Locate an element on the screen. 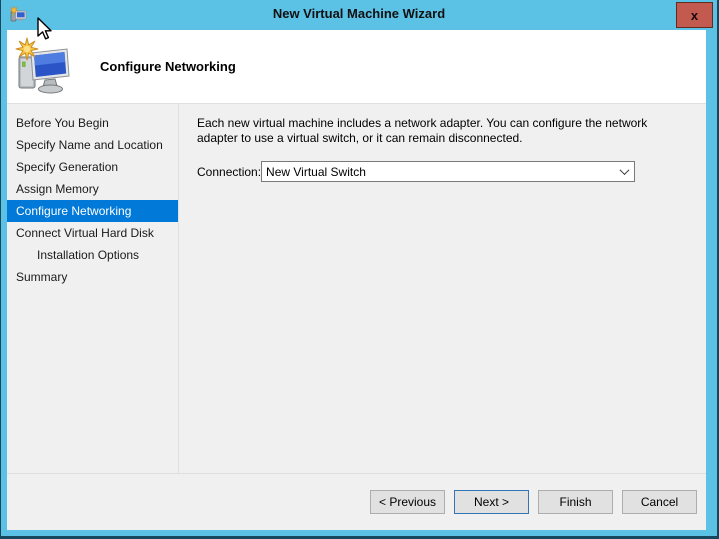  connection-row: Connection: New Virtual Switch is located at coordinates (444, 171).